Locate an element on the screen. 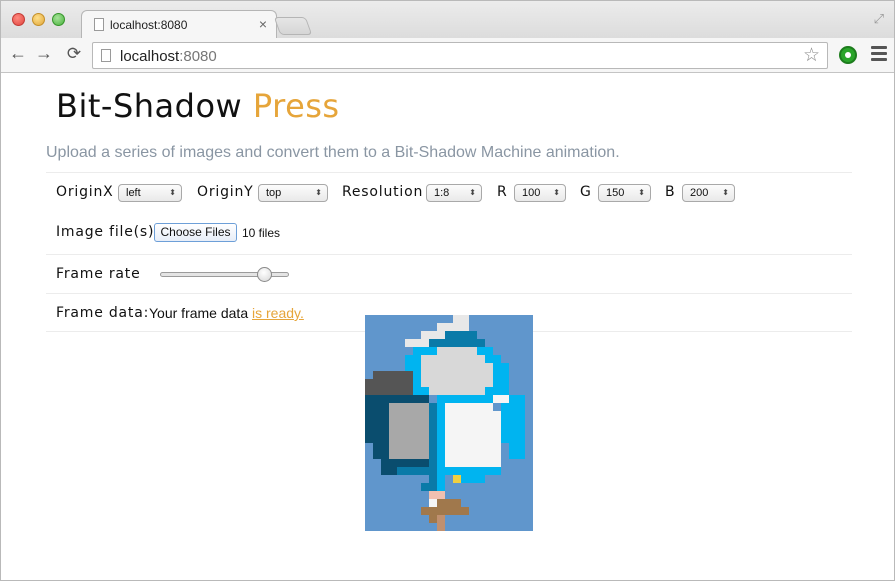 The height and width of the screenshot is (581, 895). slider-handle is located at coordinates (264, 274).